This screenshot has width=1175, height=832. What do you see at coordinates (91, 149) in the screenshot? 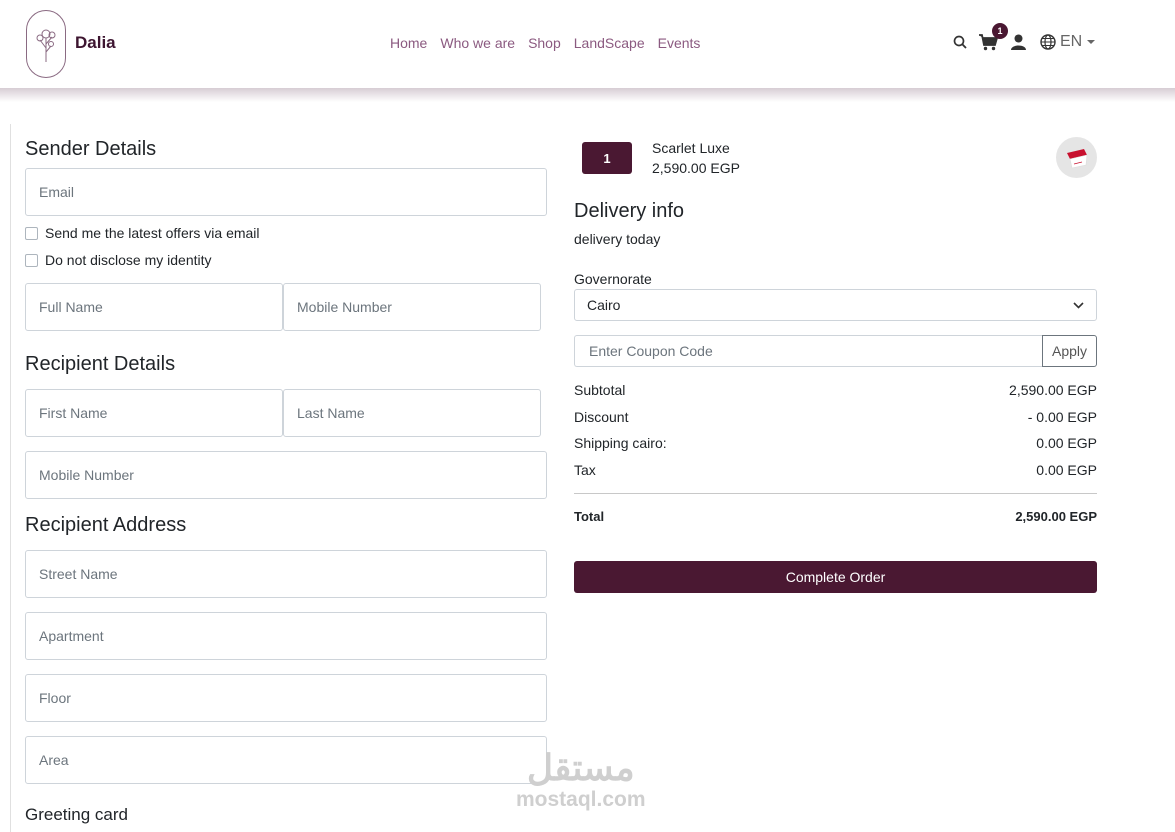
I see `sender-details-title: Sender Details` at bounding box center [91, 149].